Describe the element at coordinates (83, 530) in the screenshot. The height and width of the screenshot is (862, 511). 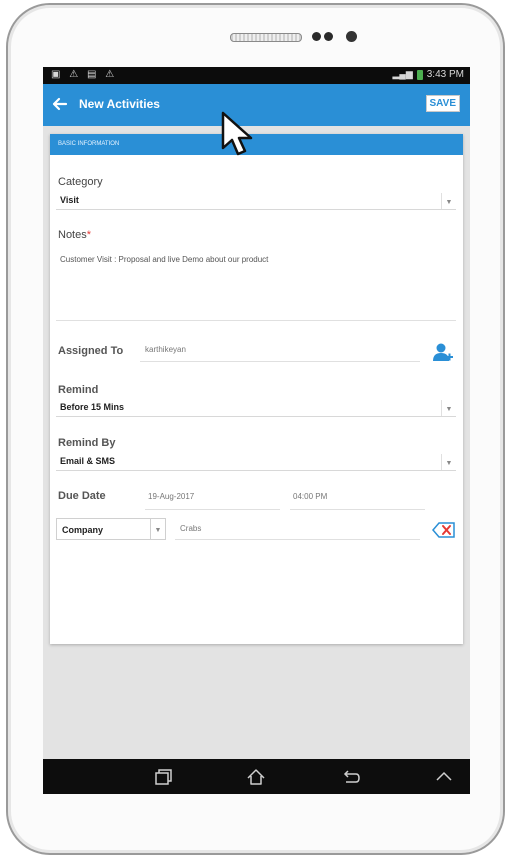
I see `related-type-value: Company` at that location.